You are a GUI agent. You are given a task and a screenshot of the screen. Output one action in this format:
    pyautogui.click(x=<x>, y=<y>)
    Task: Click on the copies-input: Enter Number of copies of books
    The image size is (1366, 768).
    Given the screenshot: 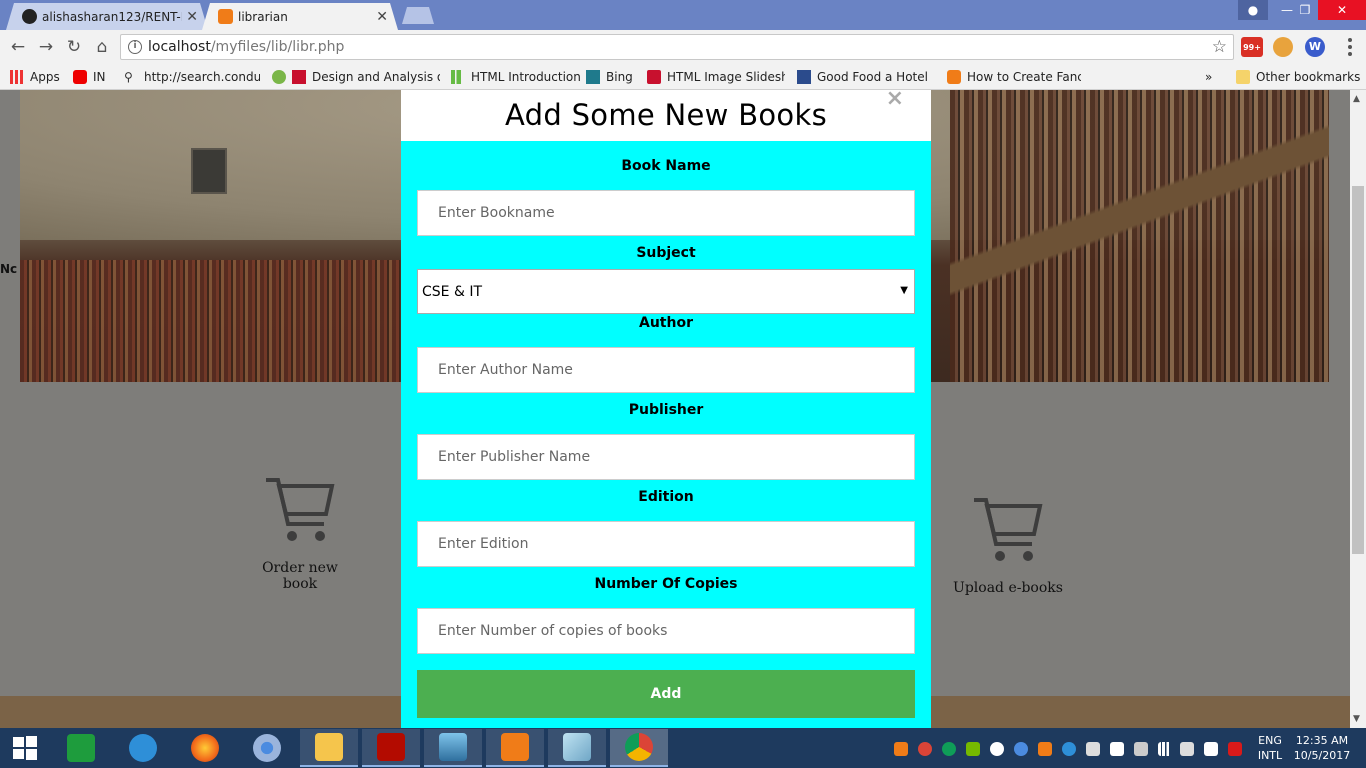 What is the action you would take?
    pyautogui.click(x=666, y=631)
    